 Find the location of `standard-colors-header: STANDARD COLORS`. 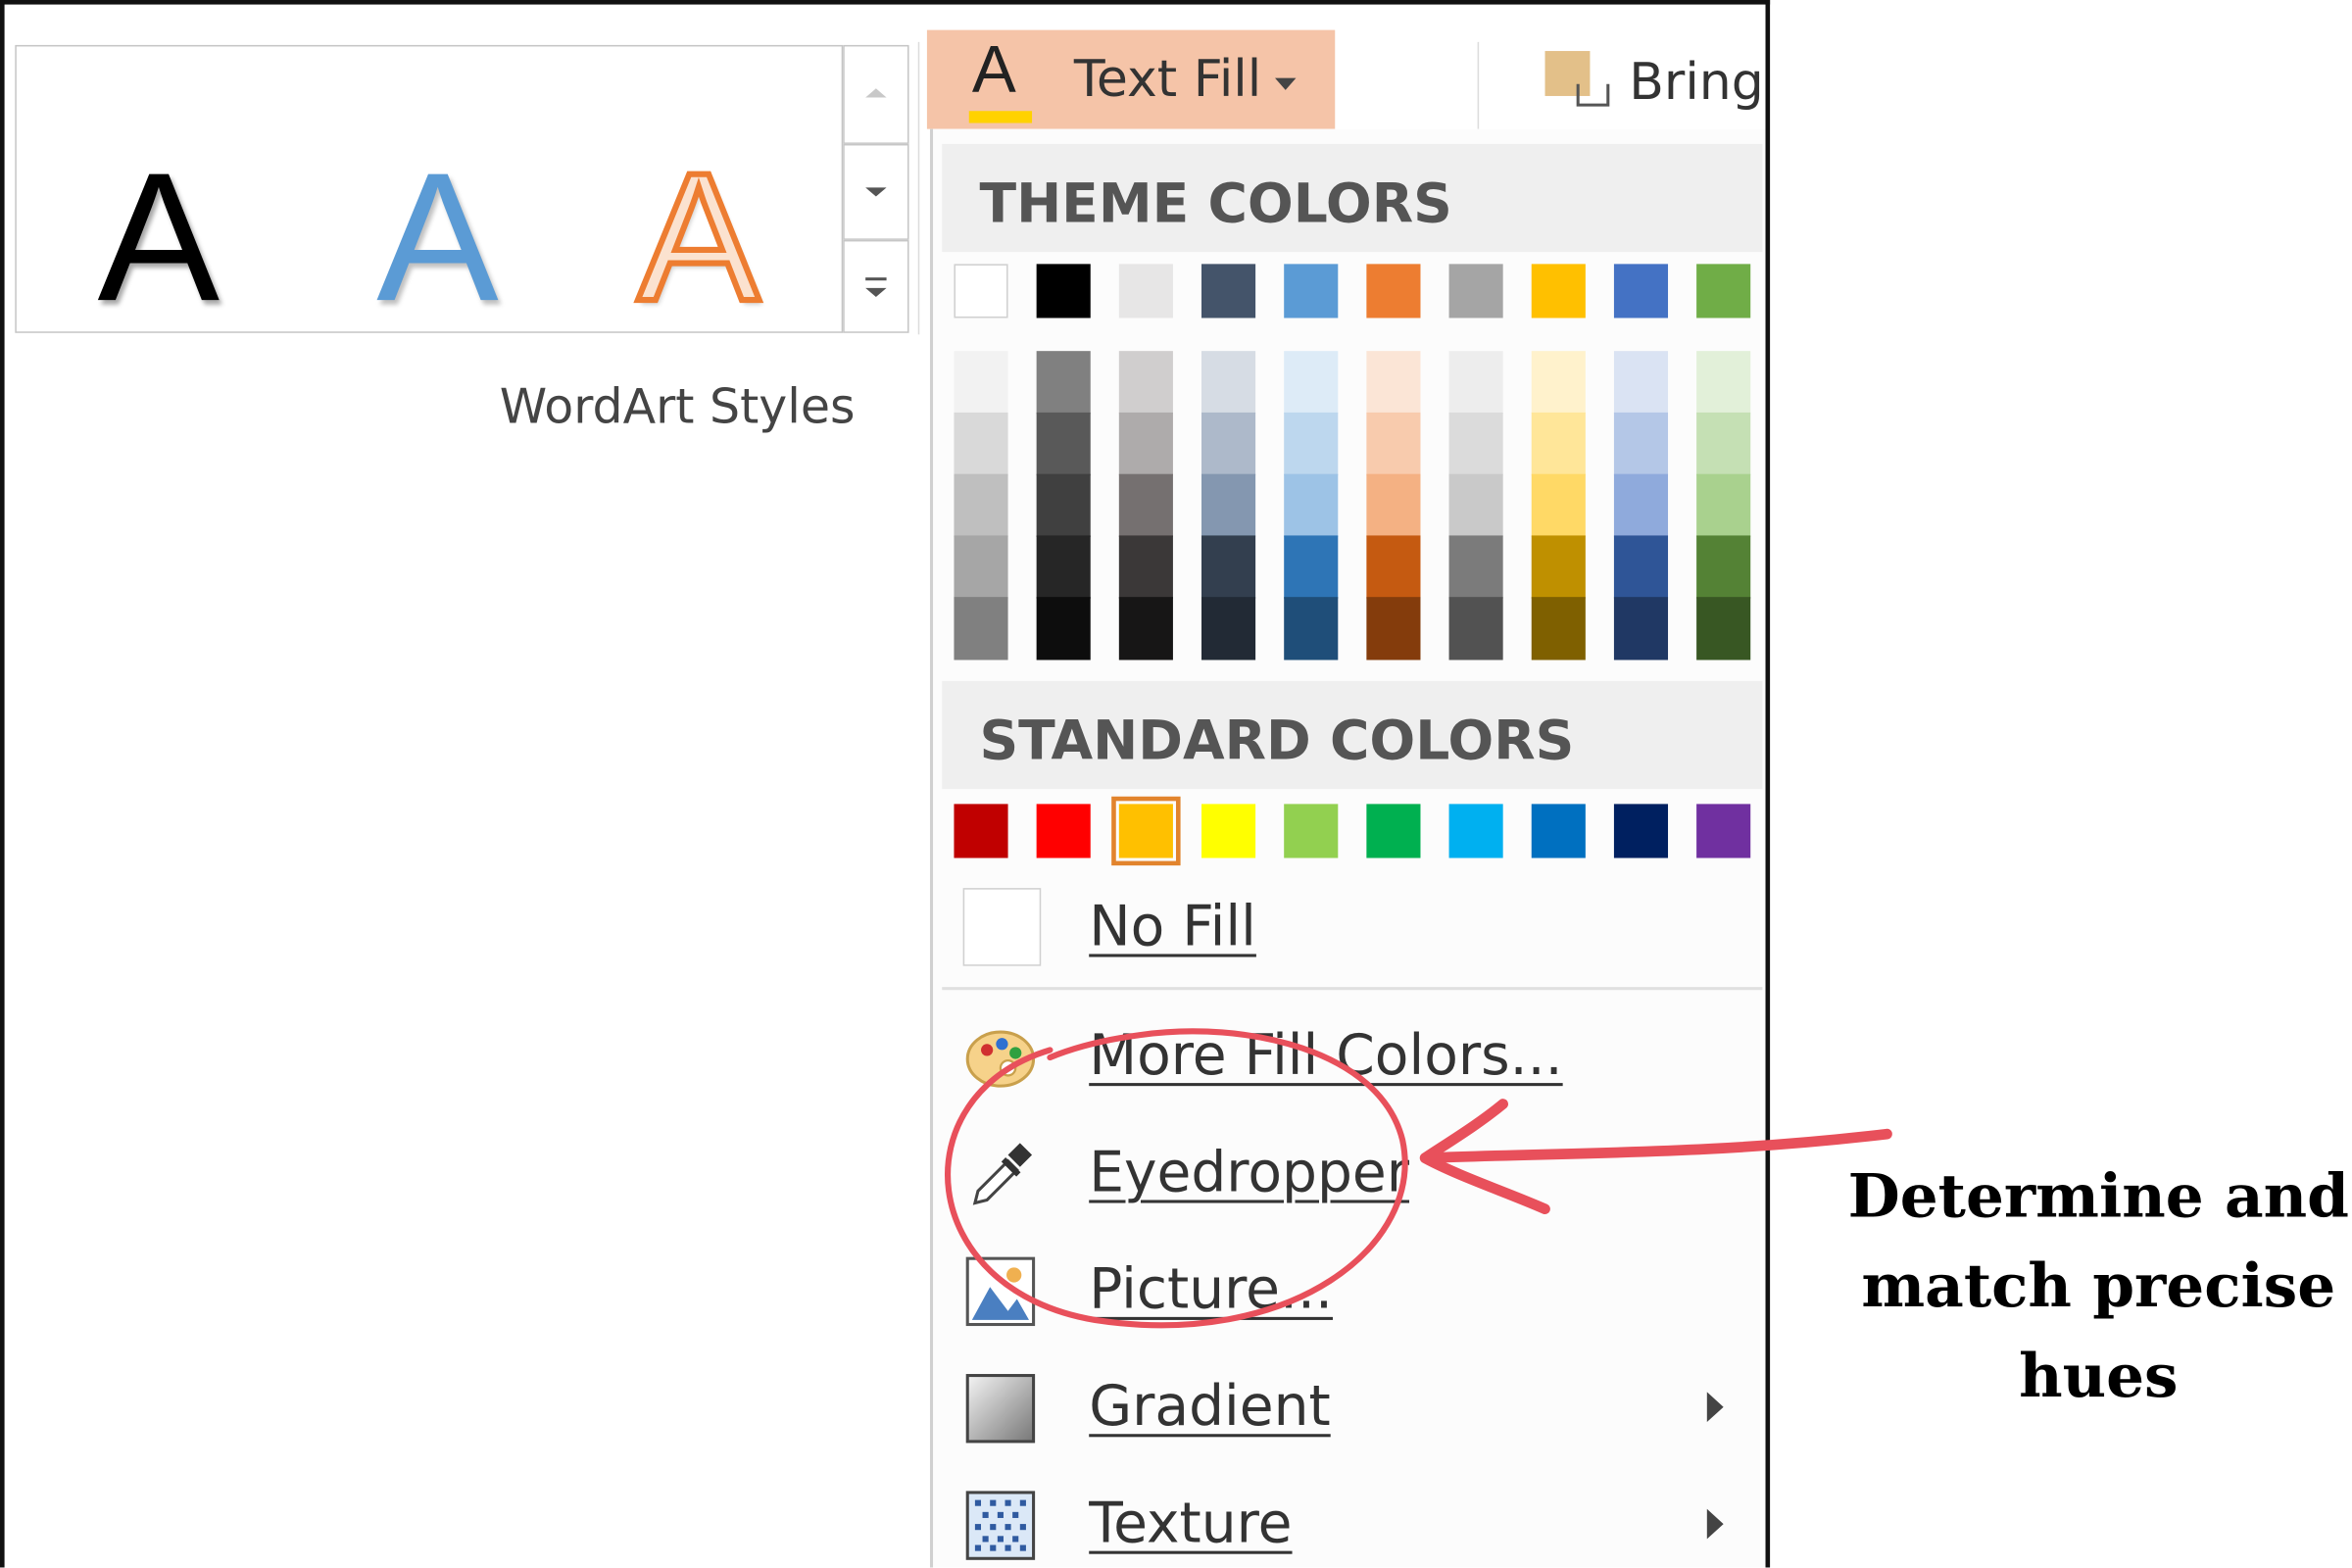

standard-colors-header: STANDARD COLORS is located at coordinates (1352, 735).